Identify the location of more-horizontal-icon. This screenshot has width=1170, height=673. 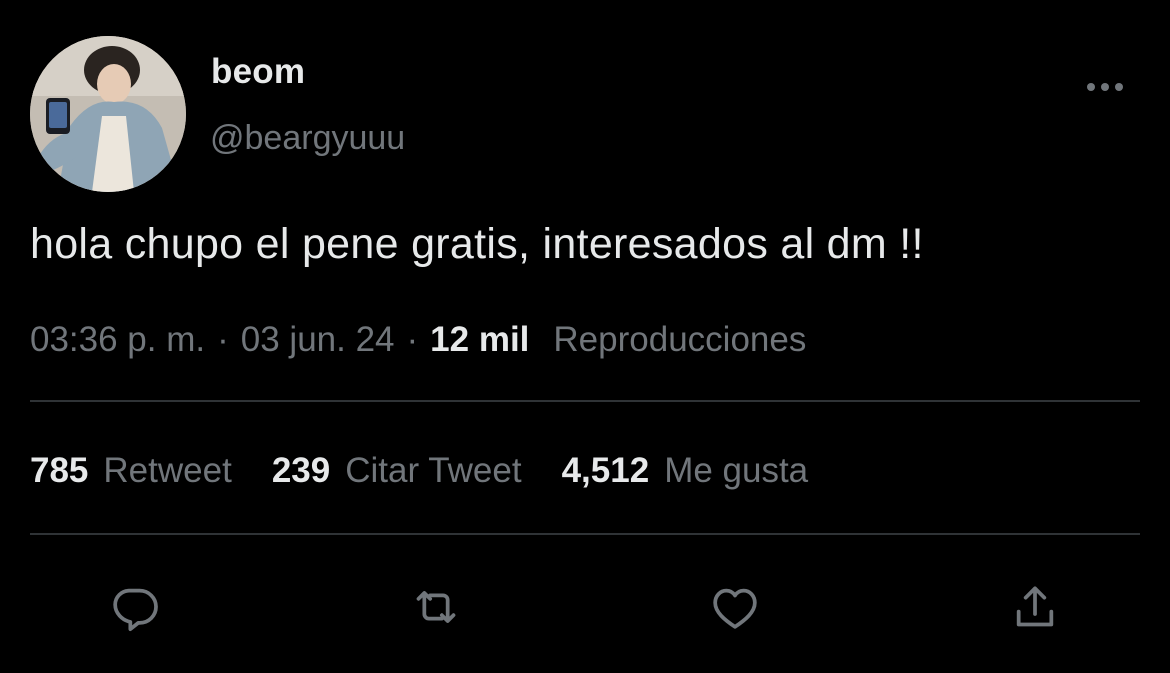
(1105, 87).